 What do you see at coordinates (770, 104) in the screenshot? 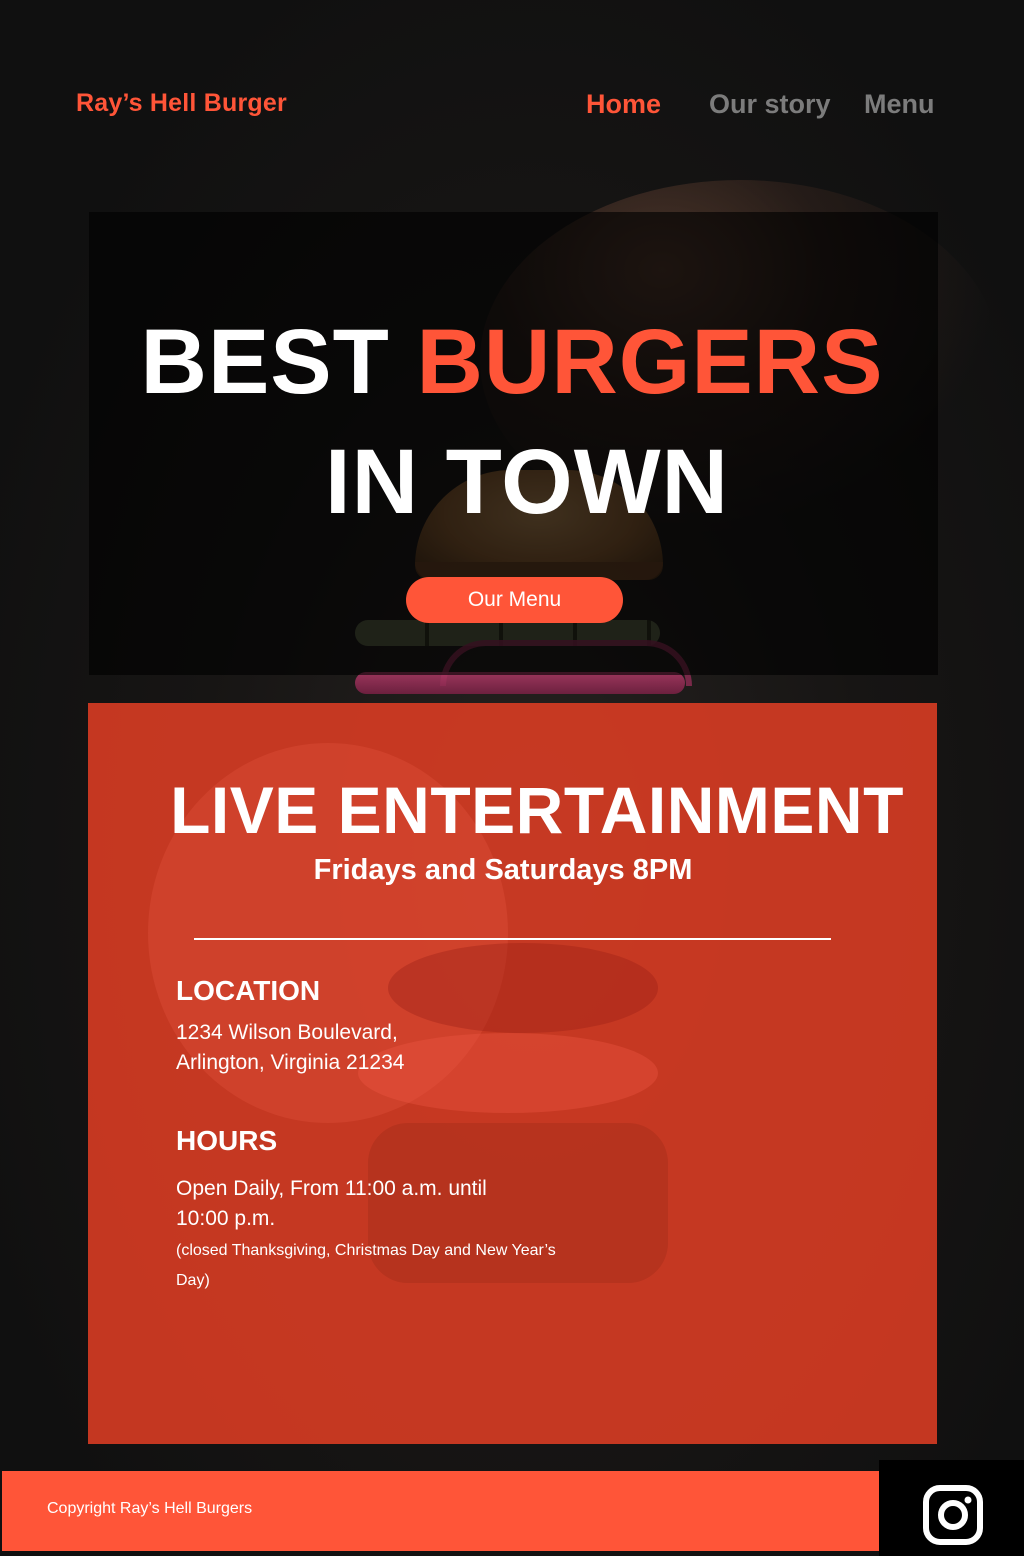
I see `nav-link-our-story: Our story` at bounding box center [770, 104].